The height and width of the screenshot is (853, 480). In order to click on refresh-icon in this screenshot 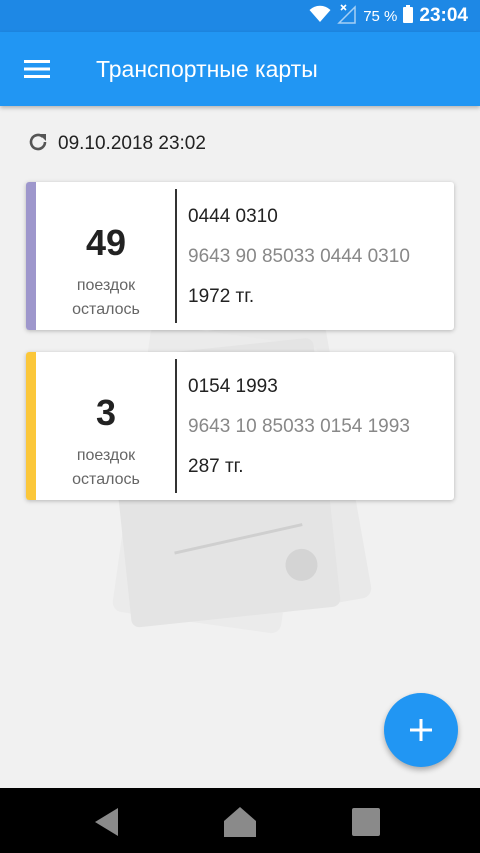, I will do `click(38, 144)`.